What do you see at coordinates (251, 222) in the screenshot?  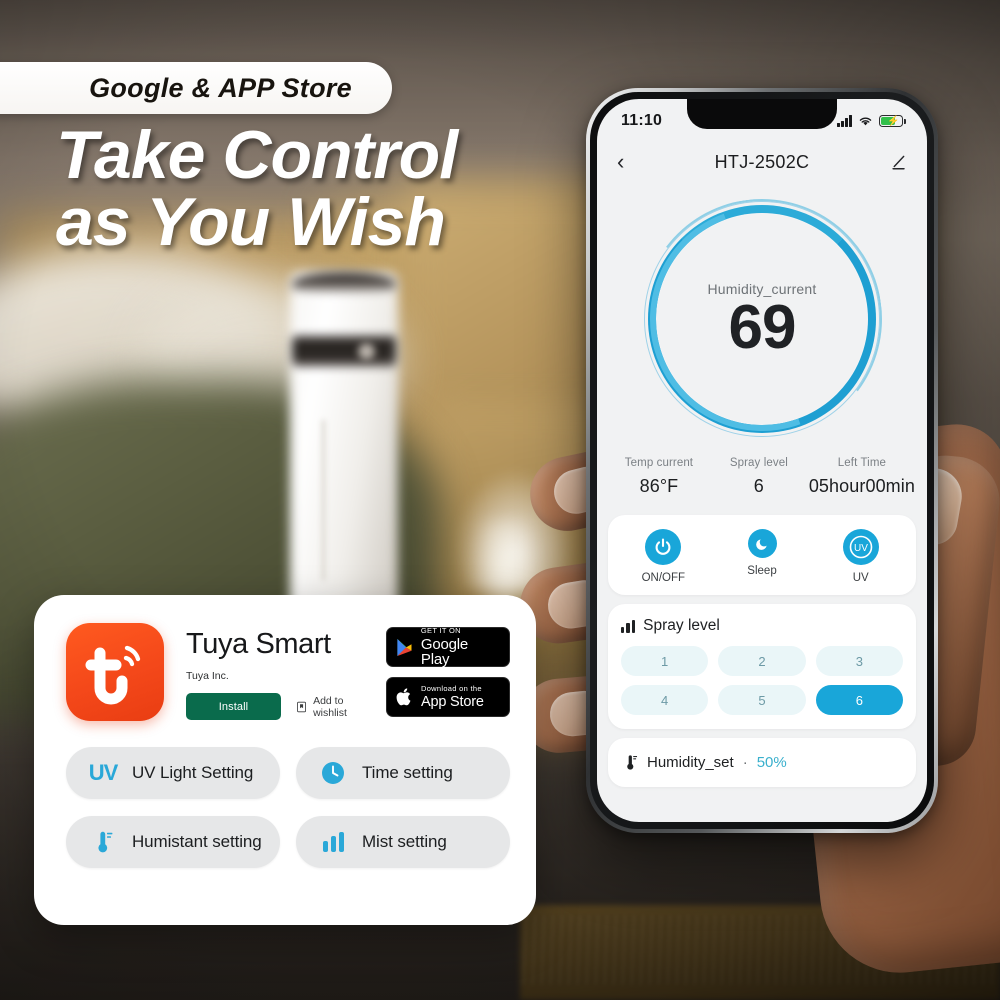 I see `hero-headline-line2: as You Wish` at bounding box center [251, 222].